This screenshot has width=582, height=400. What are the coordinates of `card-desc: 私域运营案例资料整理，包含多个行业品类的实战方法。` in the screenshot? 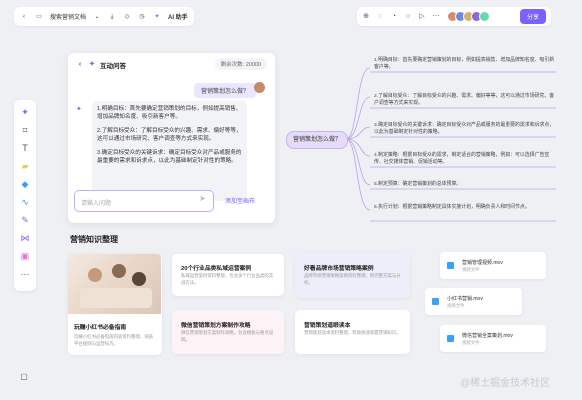 It's located at (227, 279).